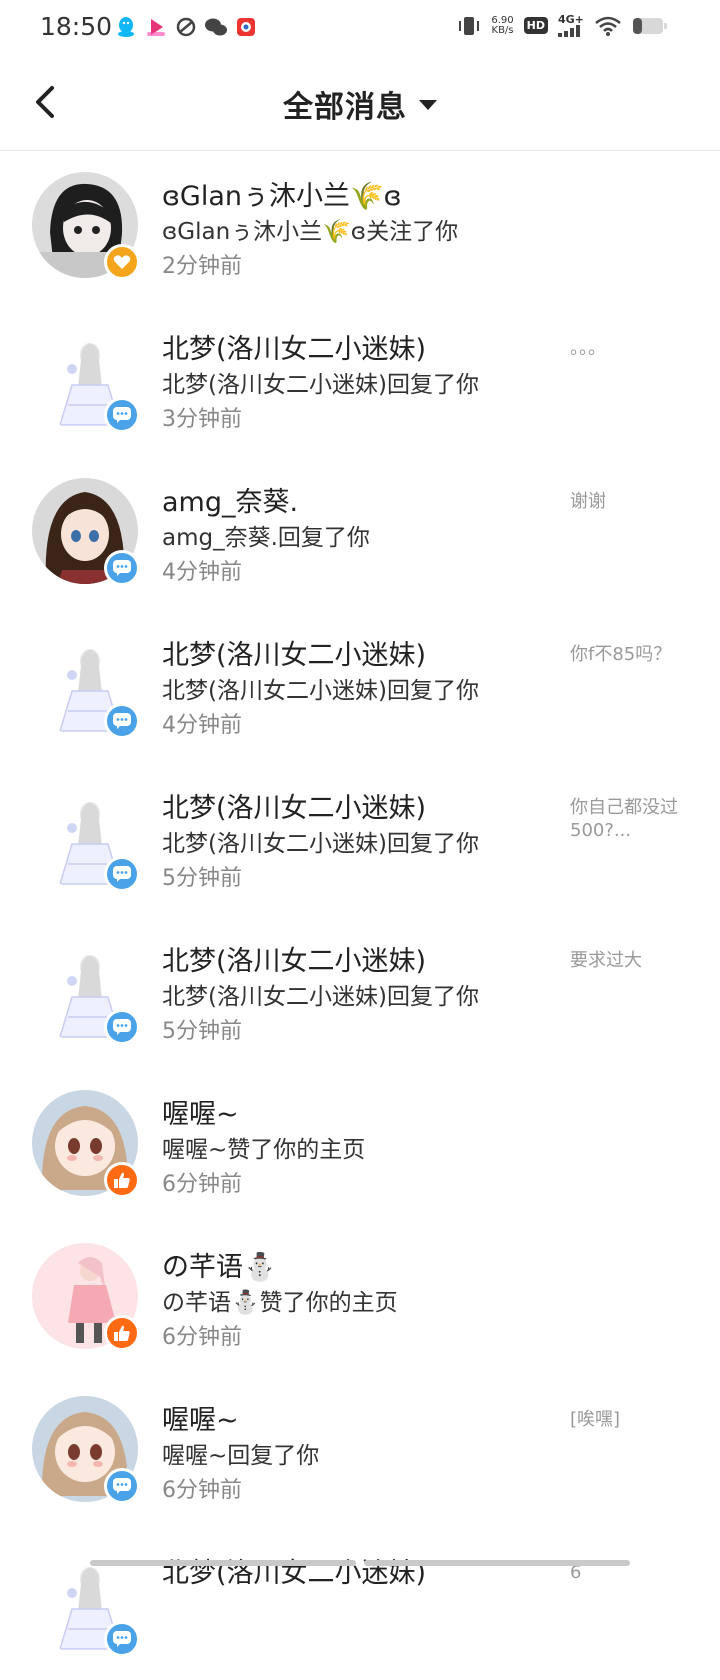  Describe the element at coordinates (202, 419) in the screenshot. I see `notification-time: 3分钟前` at that location.